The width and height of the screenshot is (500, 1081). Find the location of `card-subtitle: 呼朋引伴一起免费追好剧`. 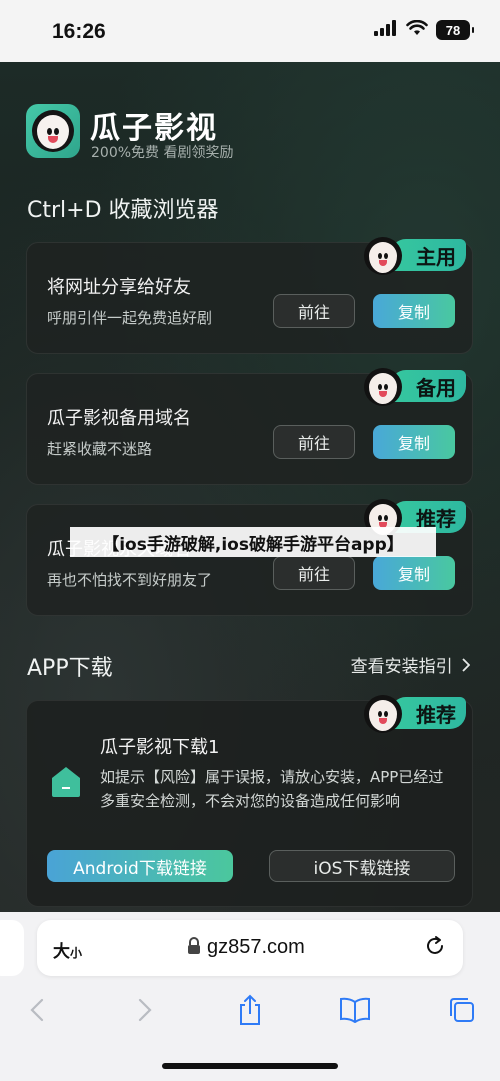

card-subtitle: 呼朋引伴一起免费追好剧 is located at coordinates (130, 318).